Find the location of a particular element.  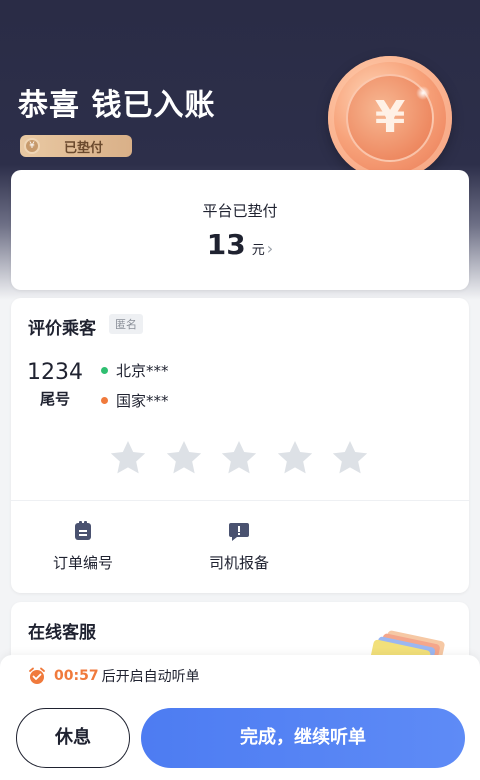

auto-listen-countdown: 00:57 后开启自动听单 is located at coordinates (114, 676).